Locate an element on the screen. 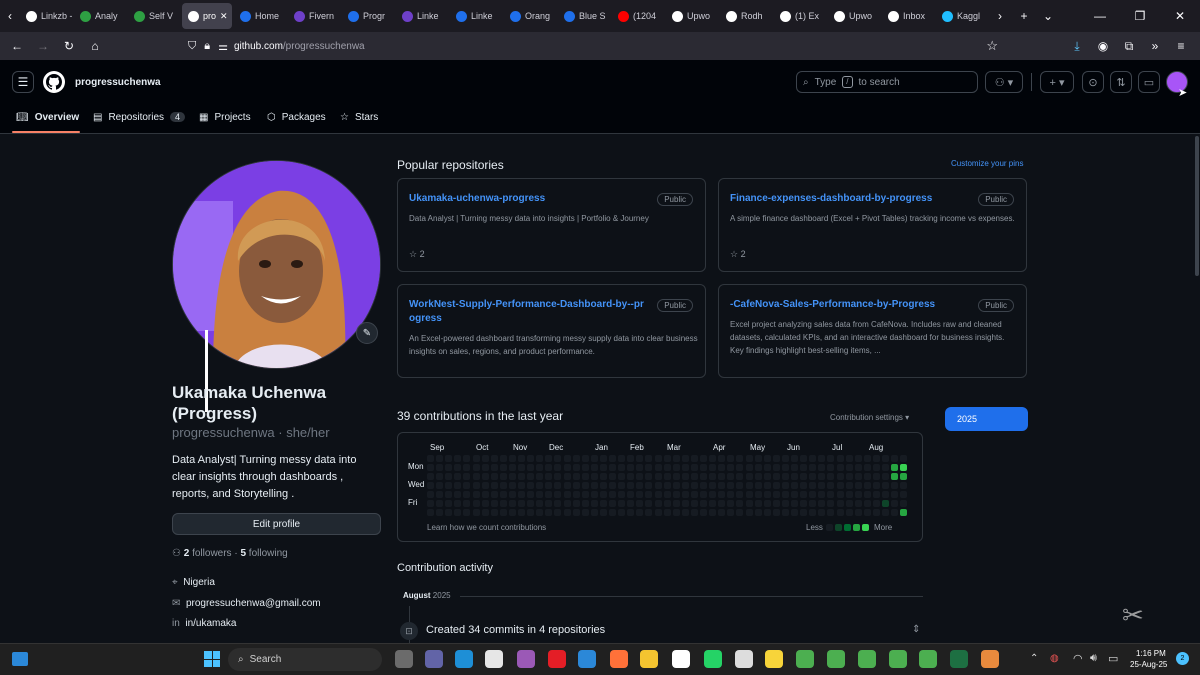 The height and width of the screenshot is (675, 1200). tab-scroll-right-icon: › is located at coordinates (1000, 16).